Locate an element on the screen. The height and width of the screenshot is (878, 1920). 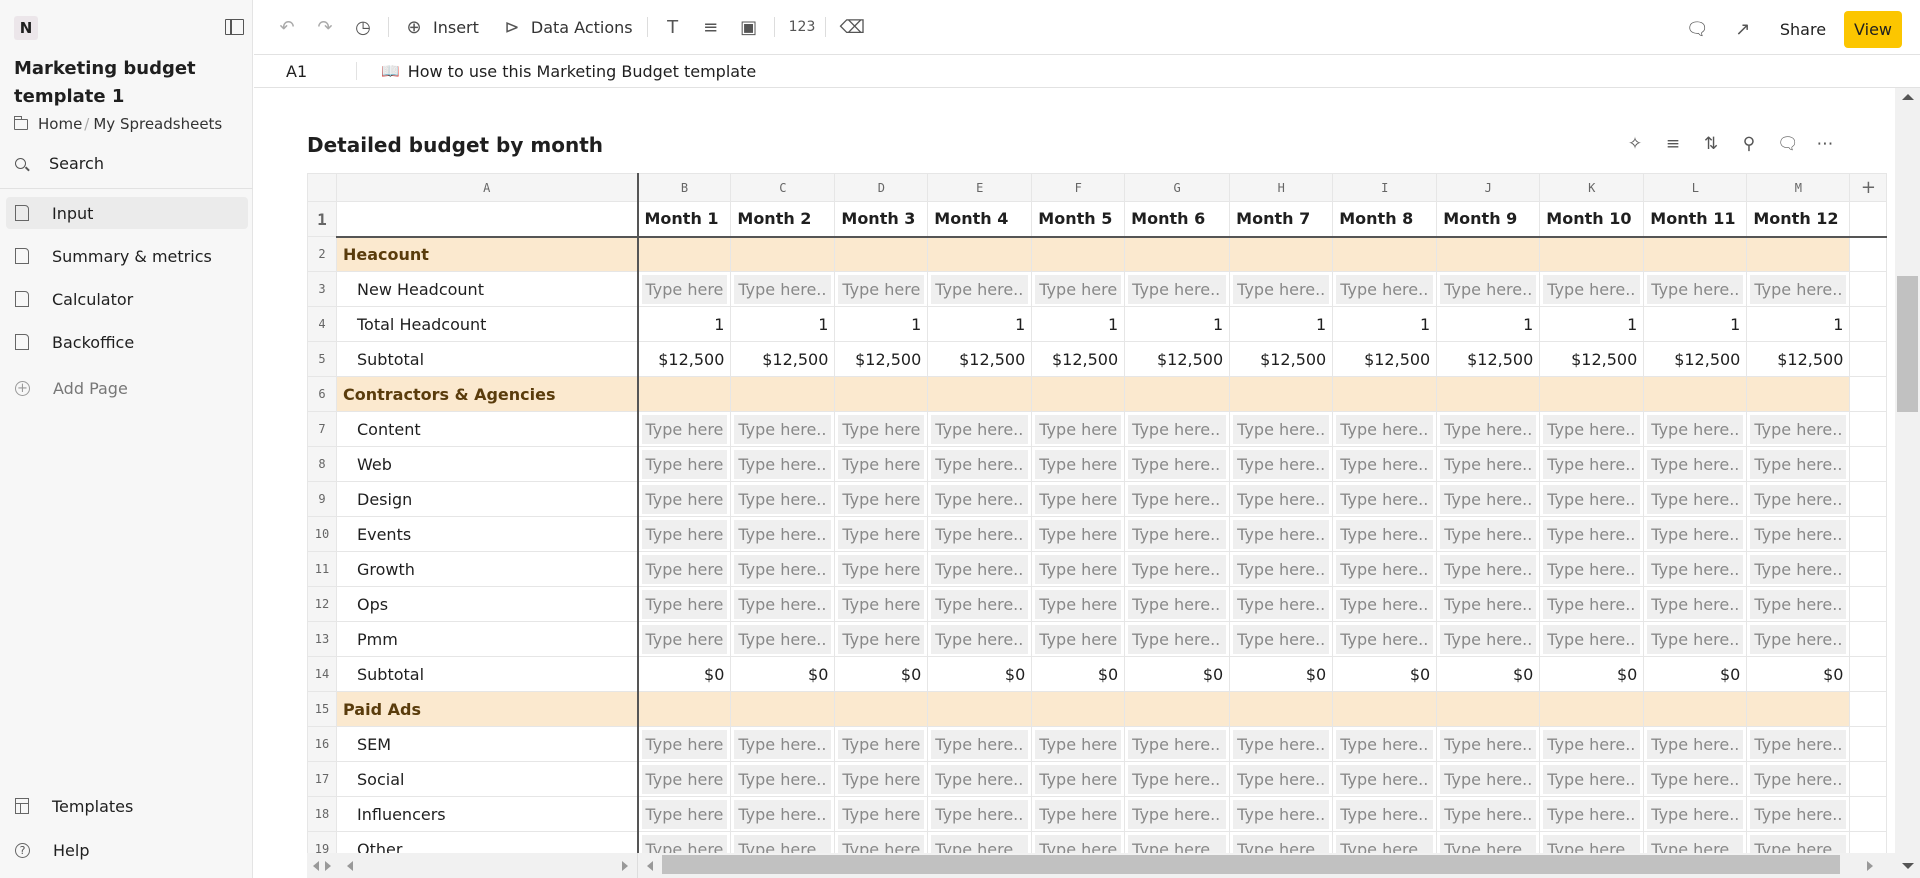
month-header-cell: Month 4 is located at coordinates (980, 219).